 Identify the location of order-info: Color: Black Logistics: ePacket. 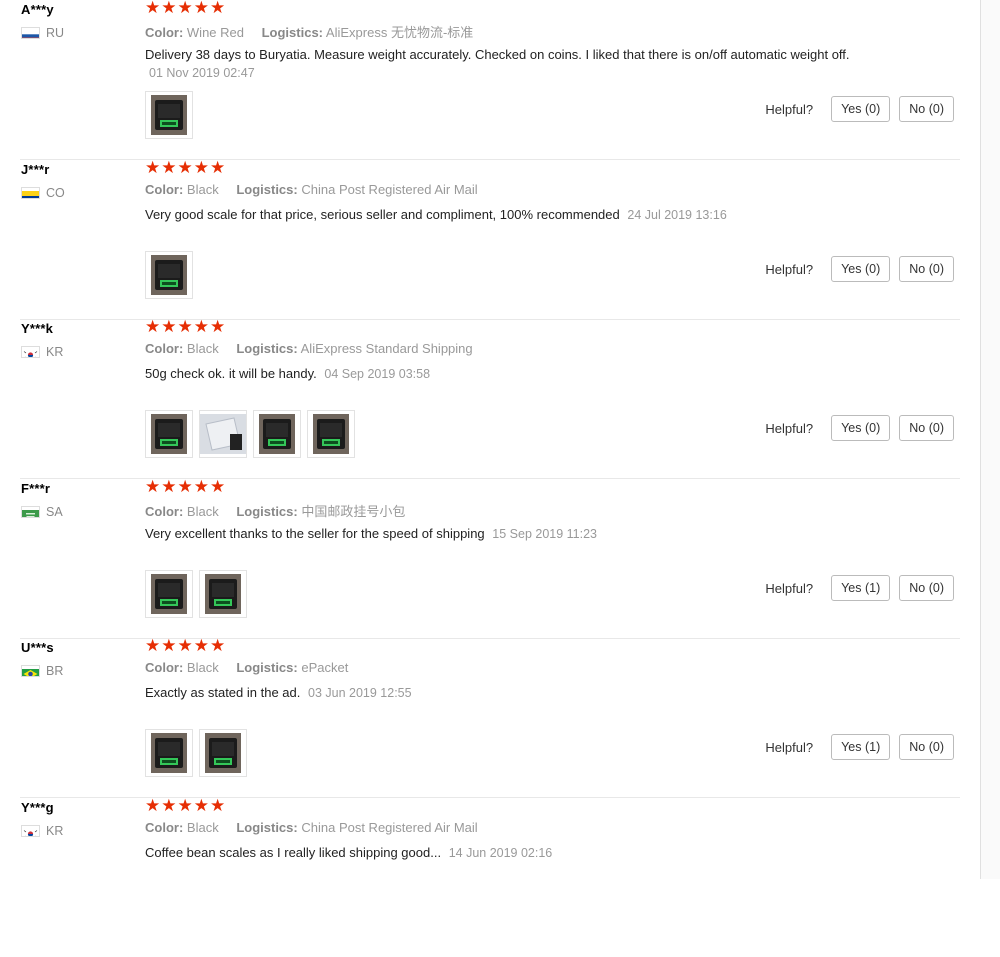
(246, 667).